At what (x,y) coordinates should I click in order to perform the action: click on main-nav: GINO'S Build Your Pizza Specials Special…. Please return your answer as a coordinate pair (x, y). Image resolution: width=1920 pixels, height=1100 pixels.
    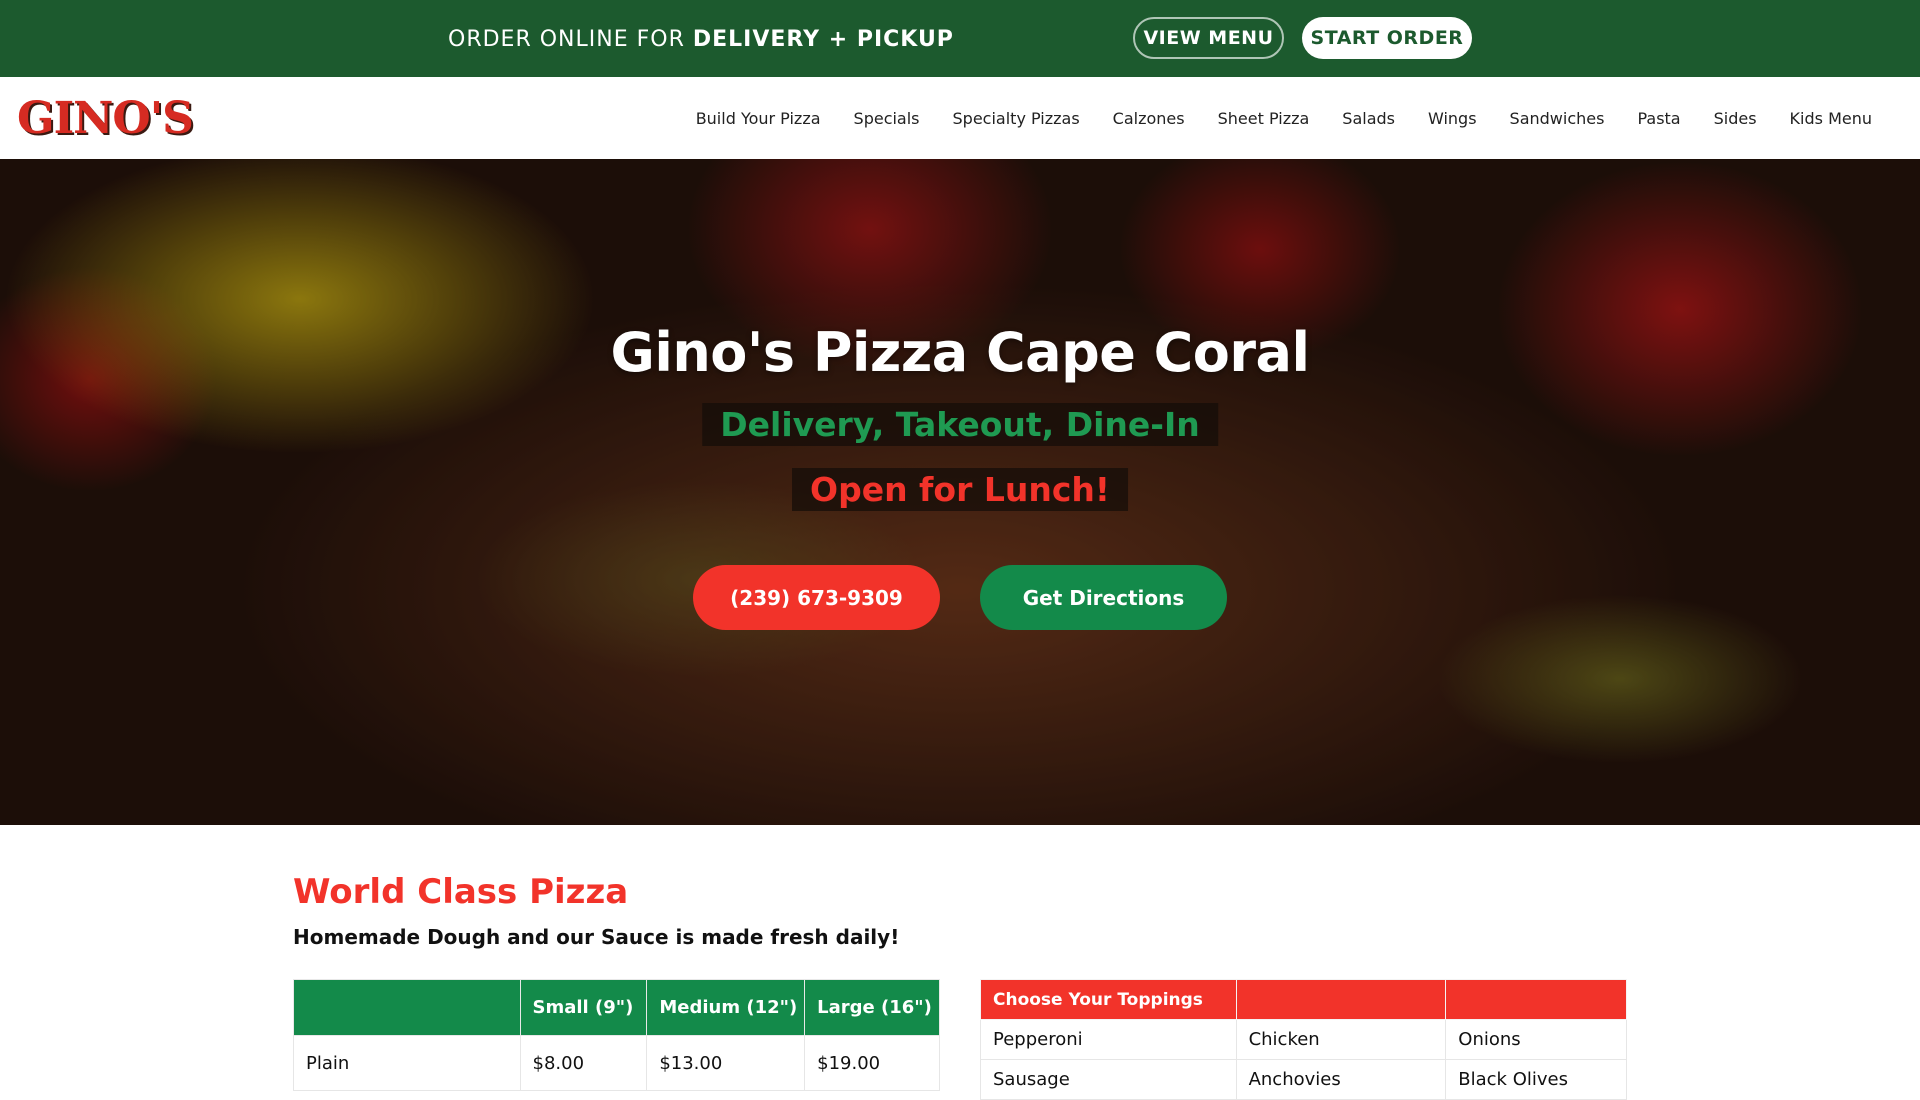
    Looking at the image, I should click on (960, 118).